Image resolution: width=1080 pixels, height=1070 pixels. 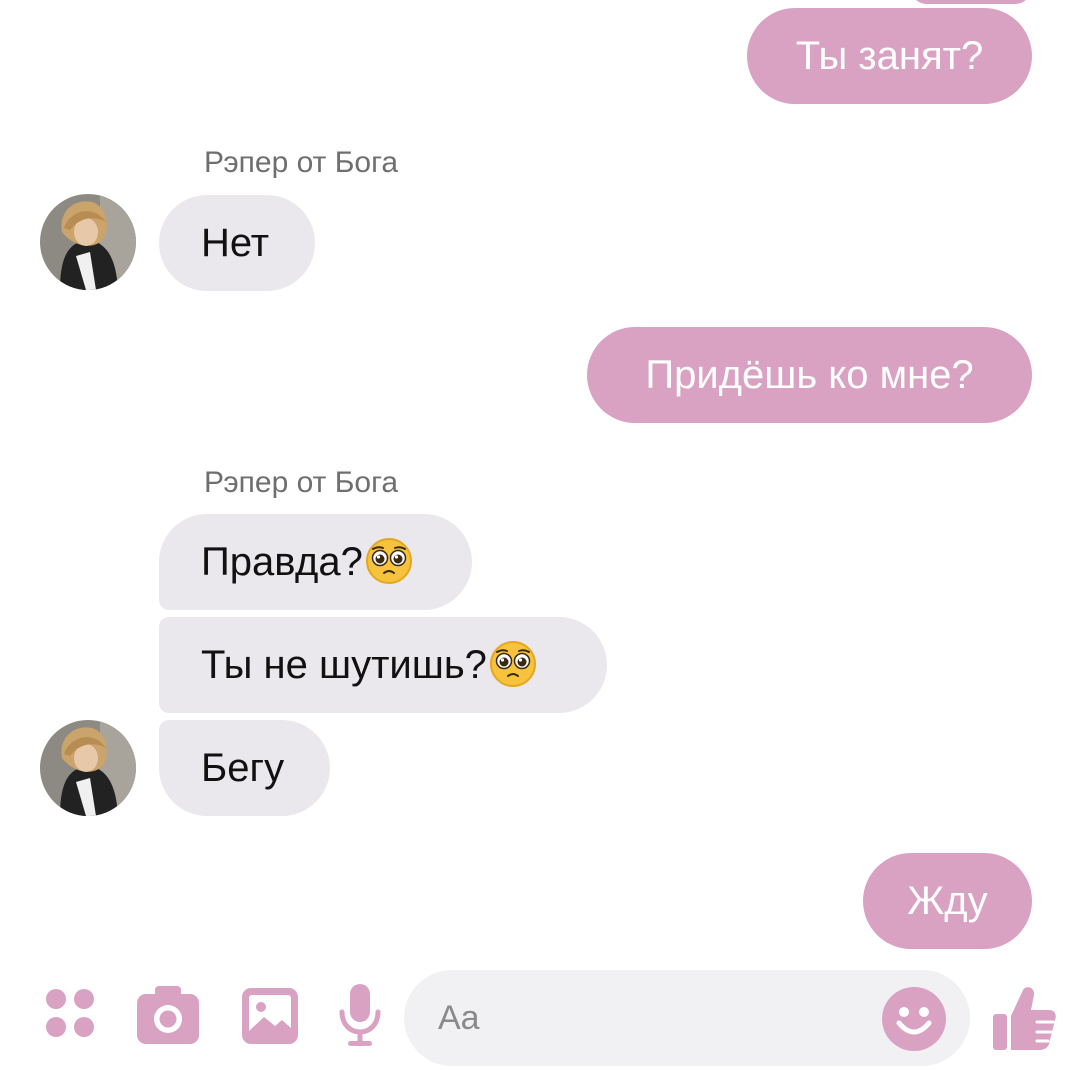 I want to click on microphone-icon, so click(x=360, y=1016).